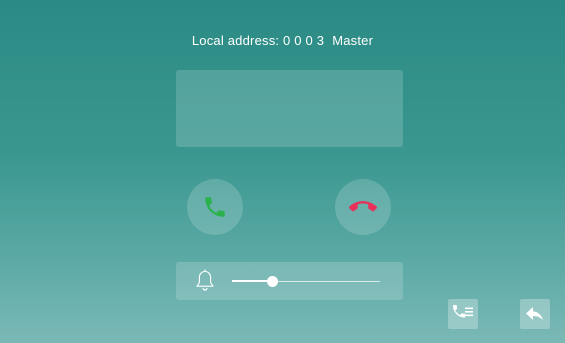 This screenshot has height=343, width=565. I want to click on local-address: Local address: 0 0 0 3 Master, so click(282, 40).